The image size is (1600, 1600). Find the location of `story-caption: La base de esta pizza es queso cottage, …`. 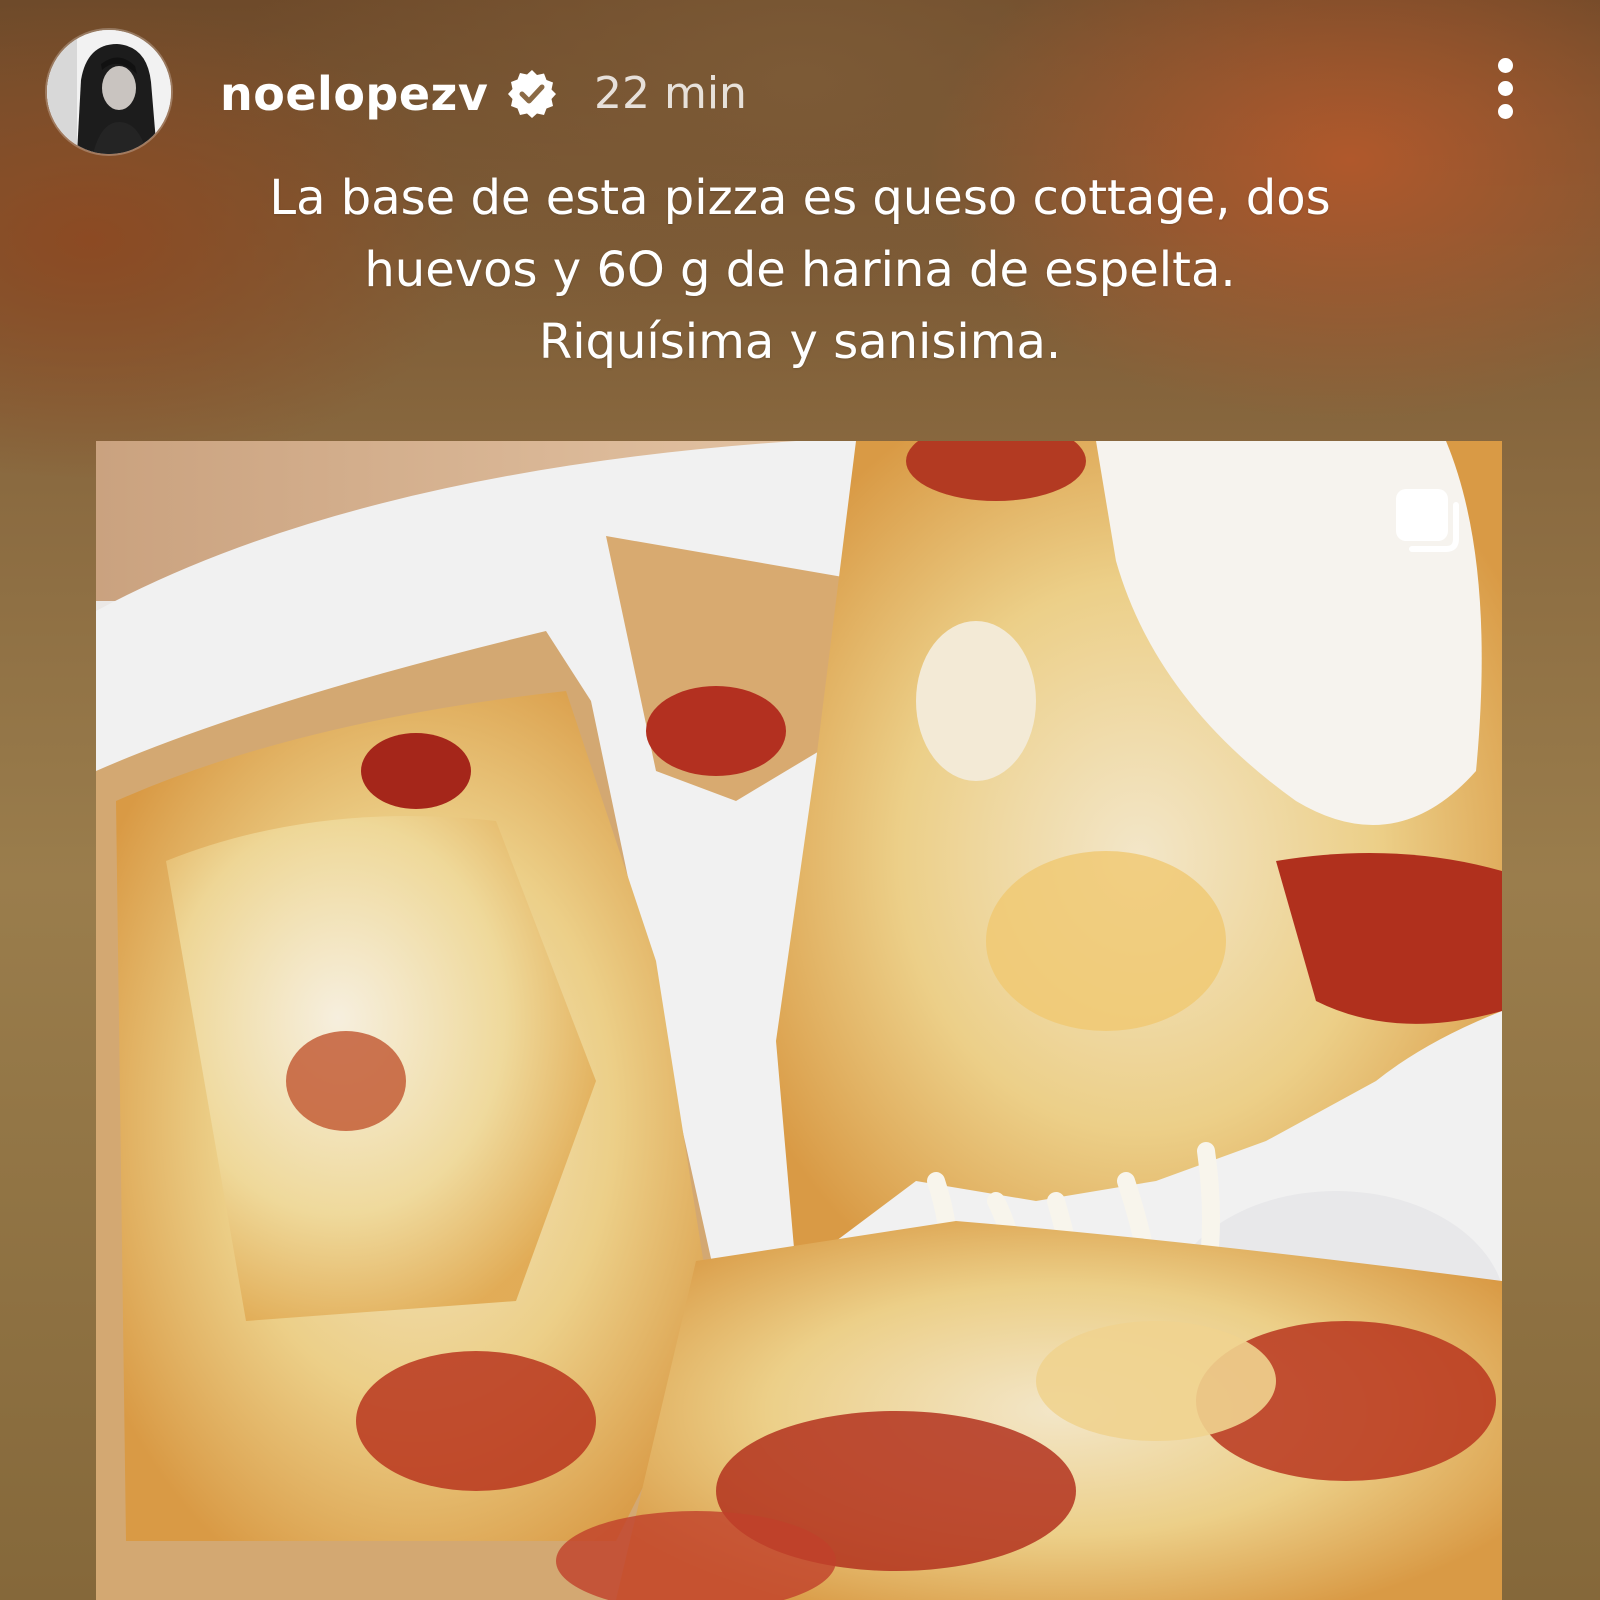

story-caption: La base de esta pizza es queso cottage, … is located at coordinates (800, 270).